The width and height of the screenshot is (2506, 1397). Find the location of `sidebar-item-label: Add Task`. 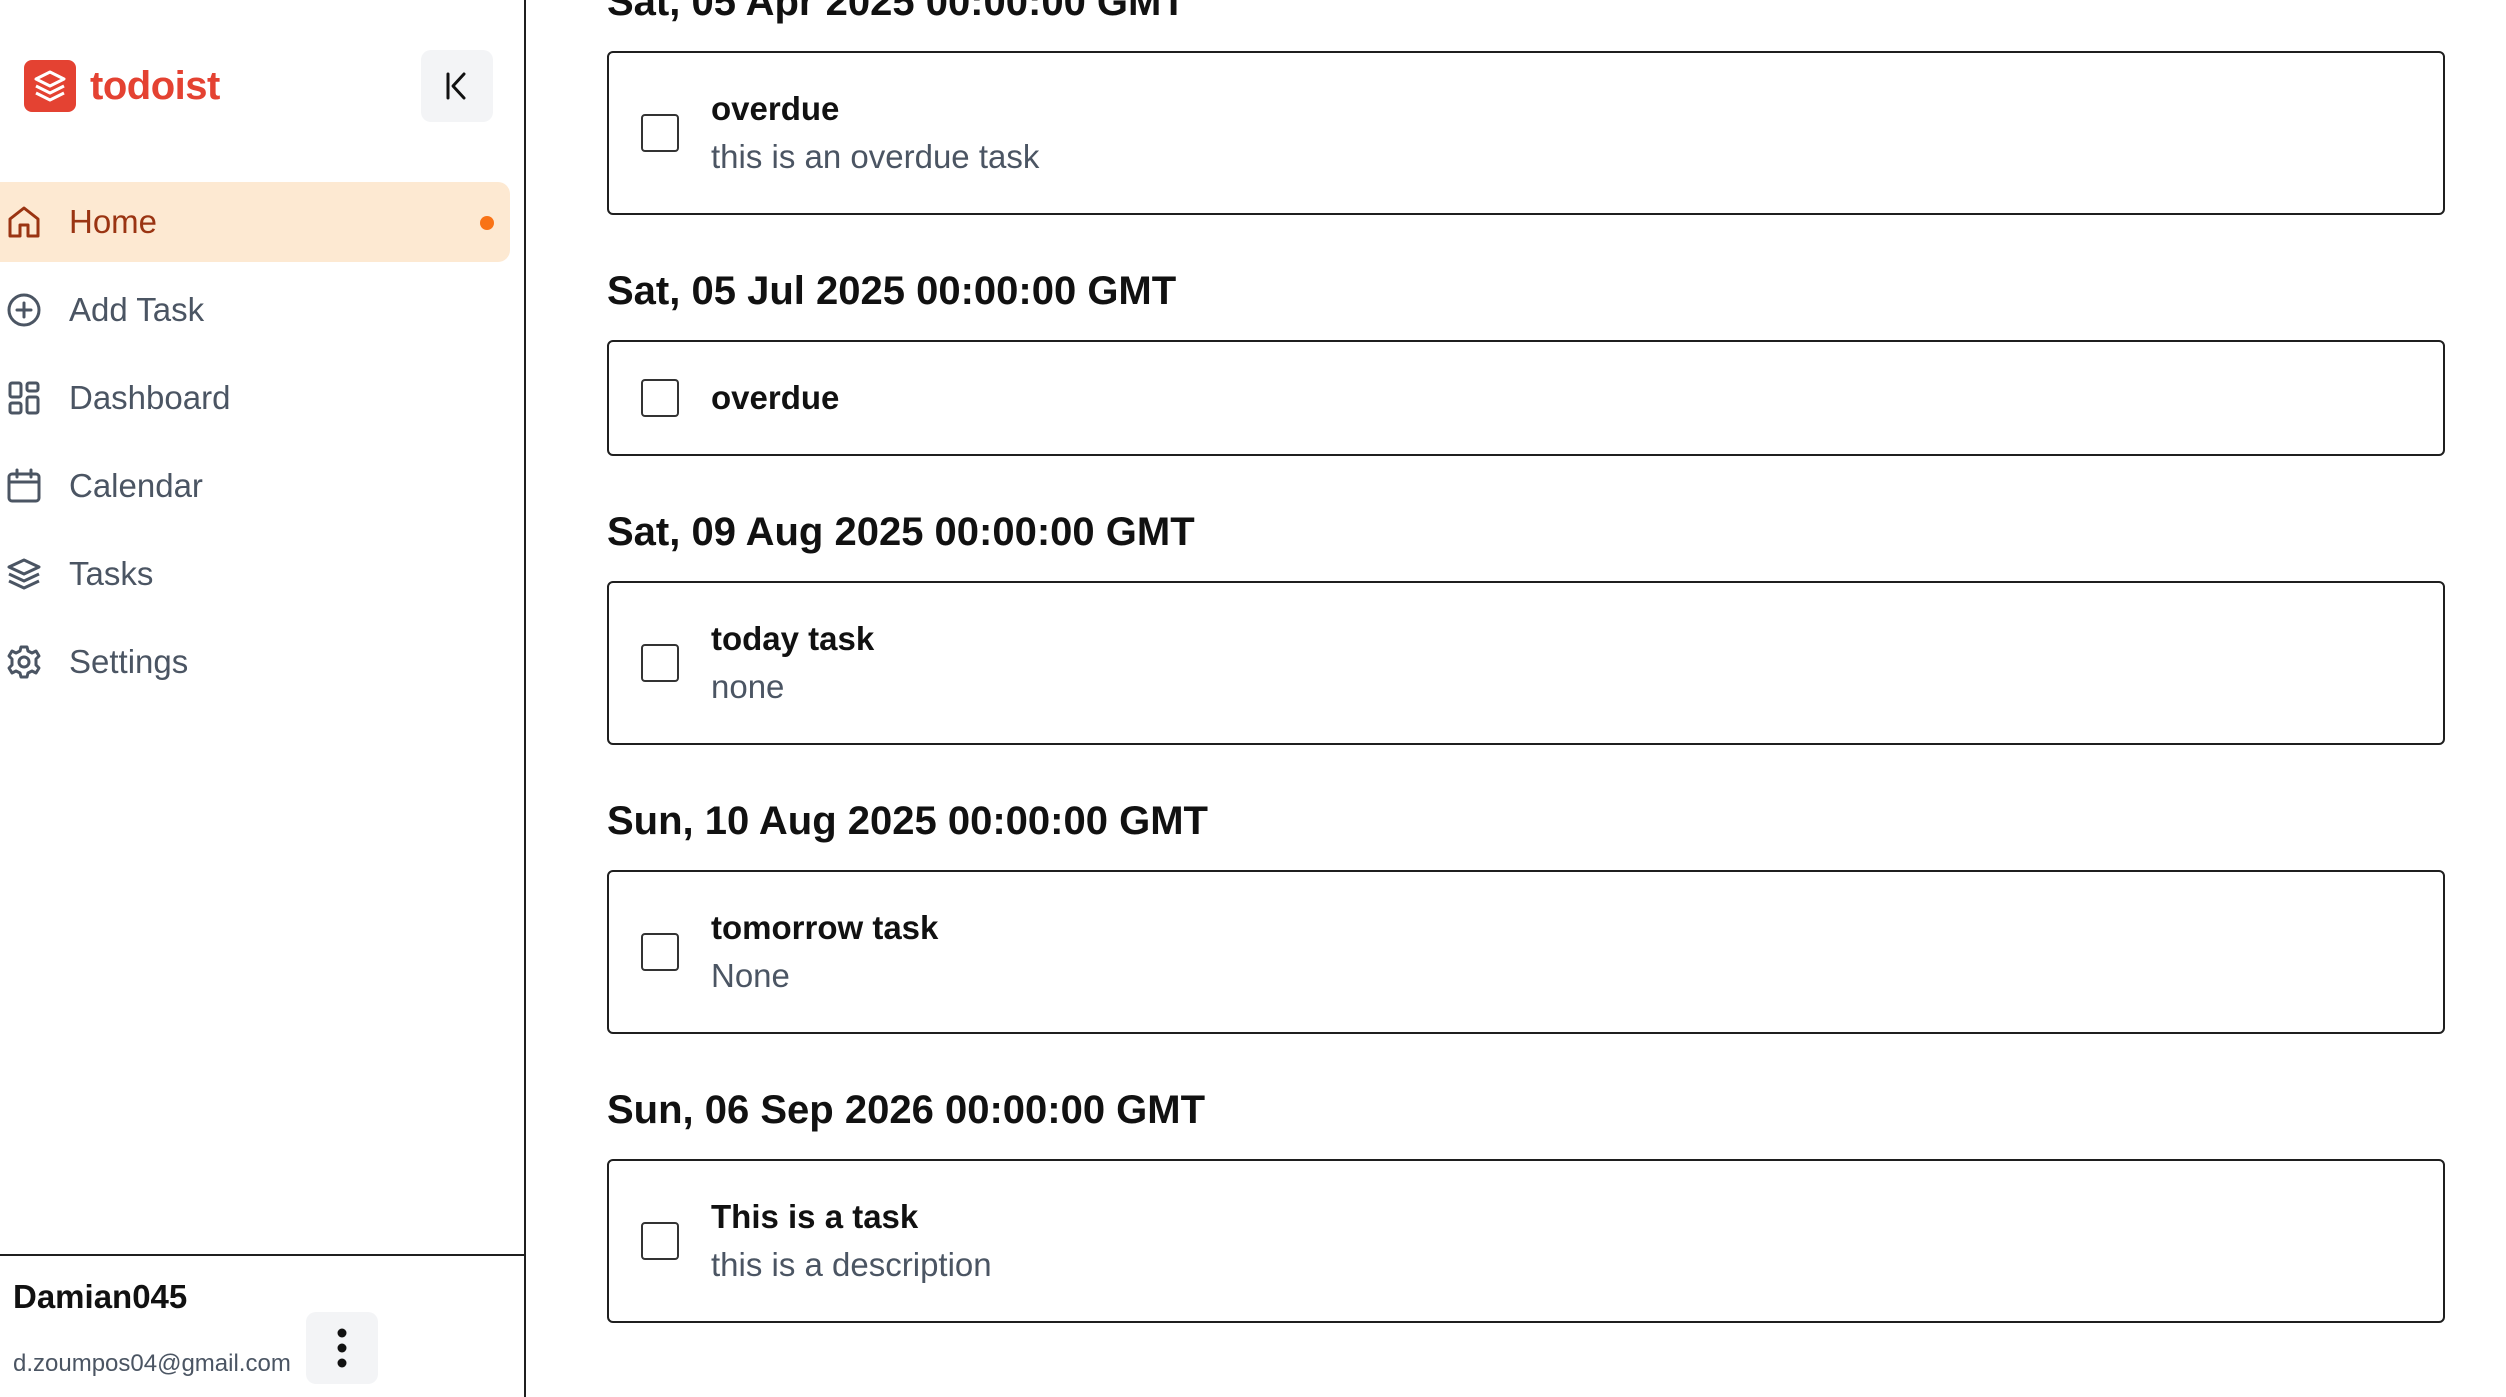

sidebar-item-label: Add Task is located at coordinates (137, 309).